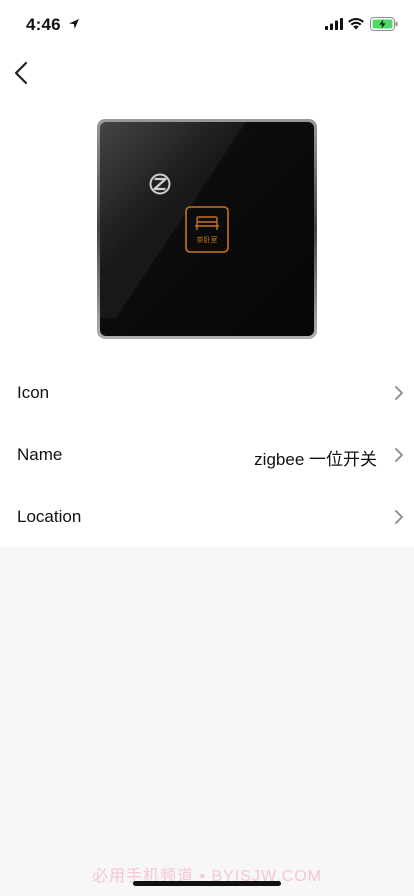 The image size is (414, 896). Describe the element at coordinates (207, 229) in the screenshot. I see `device-image: 茶卧室` at that location.